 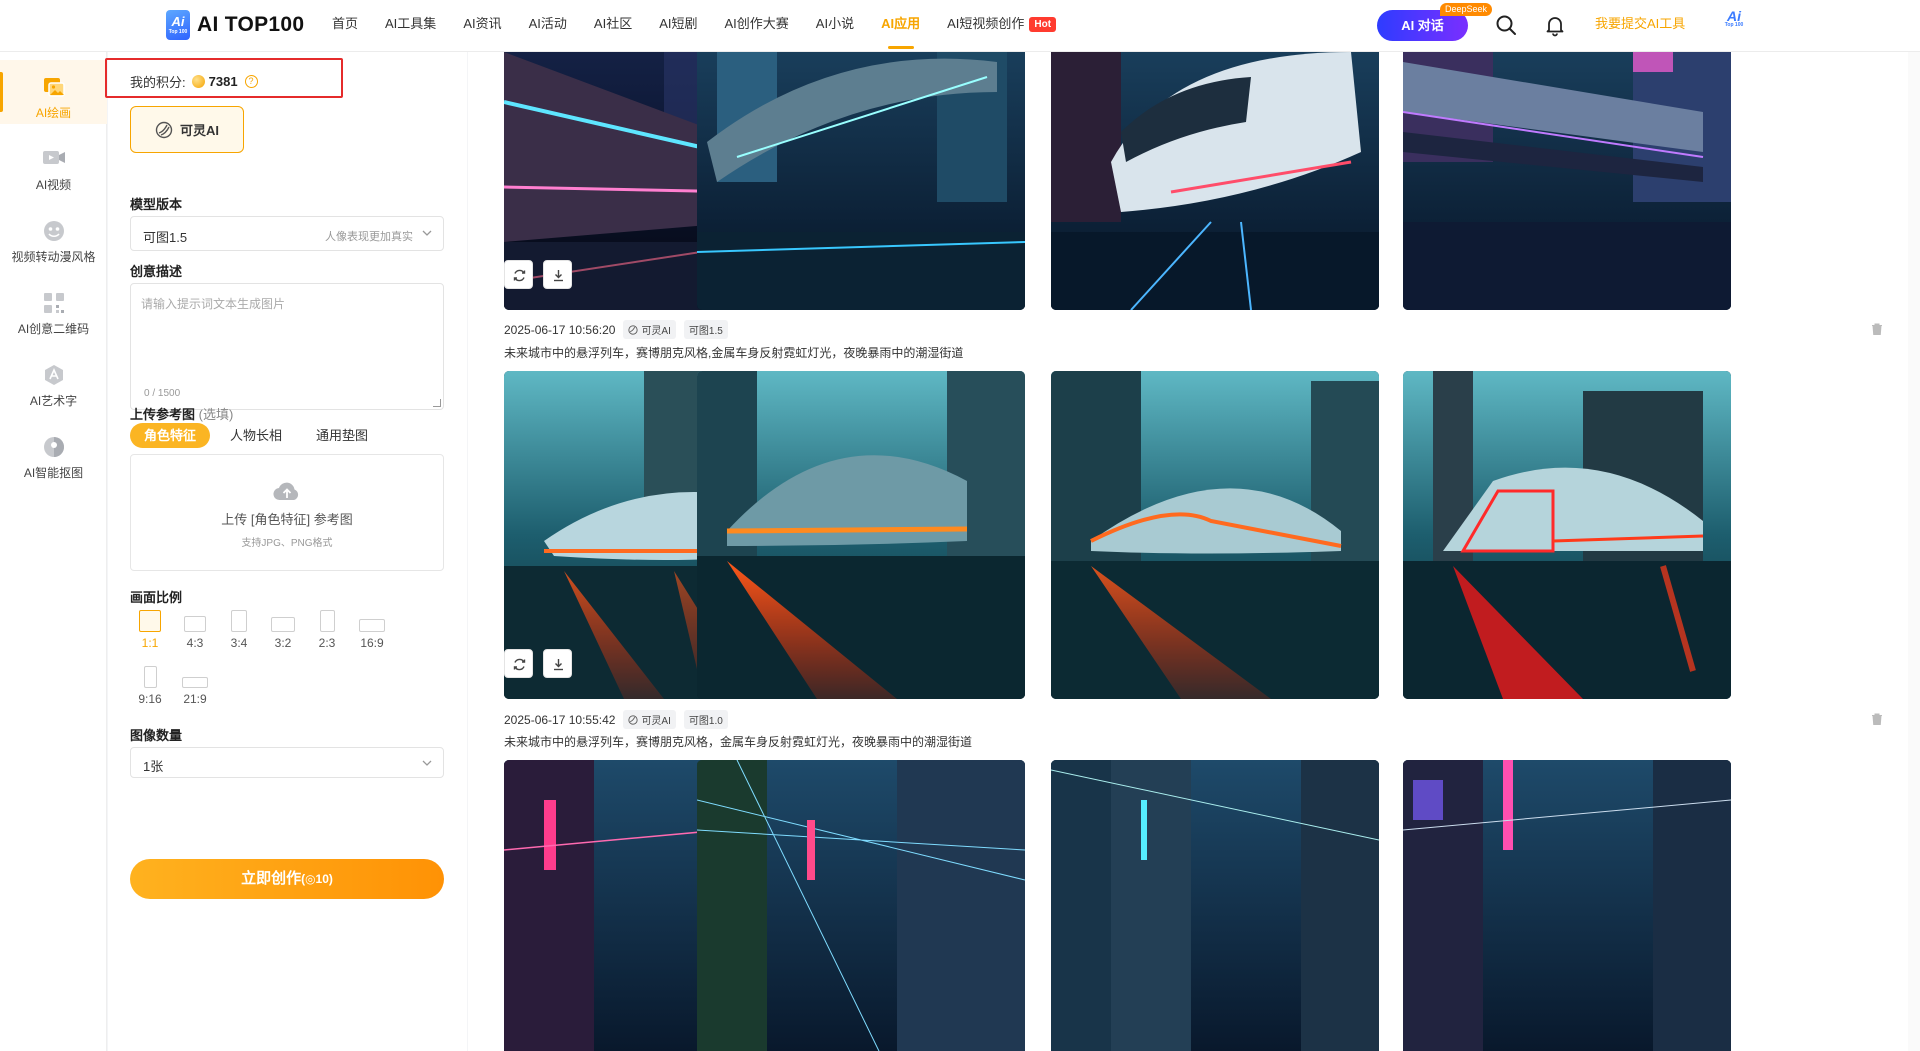 I want to click on image-count-select: 1张, so click(x=287, y=762).